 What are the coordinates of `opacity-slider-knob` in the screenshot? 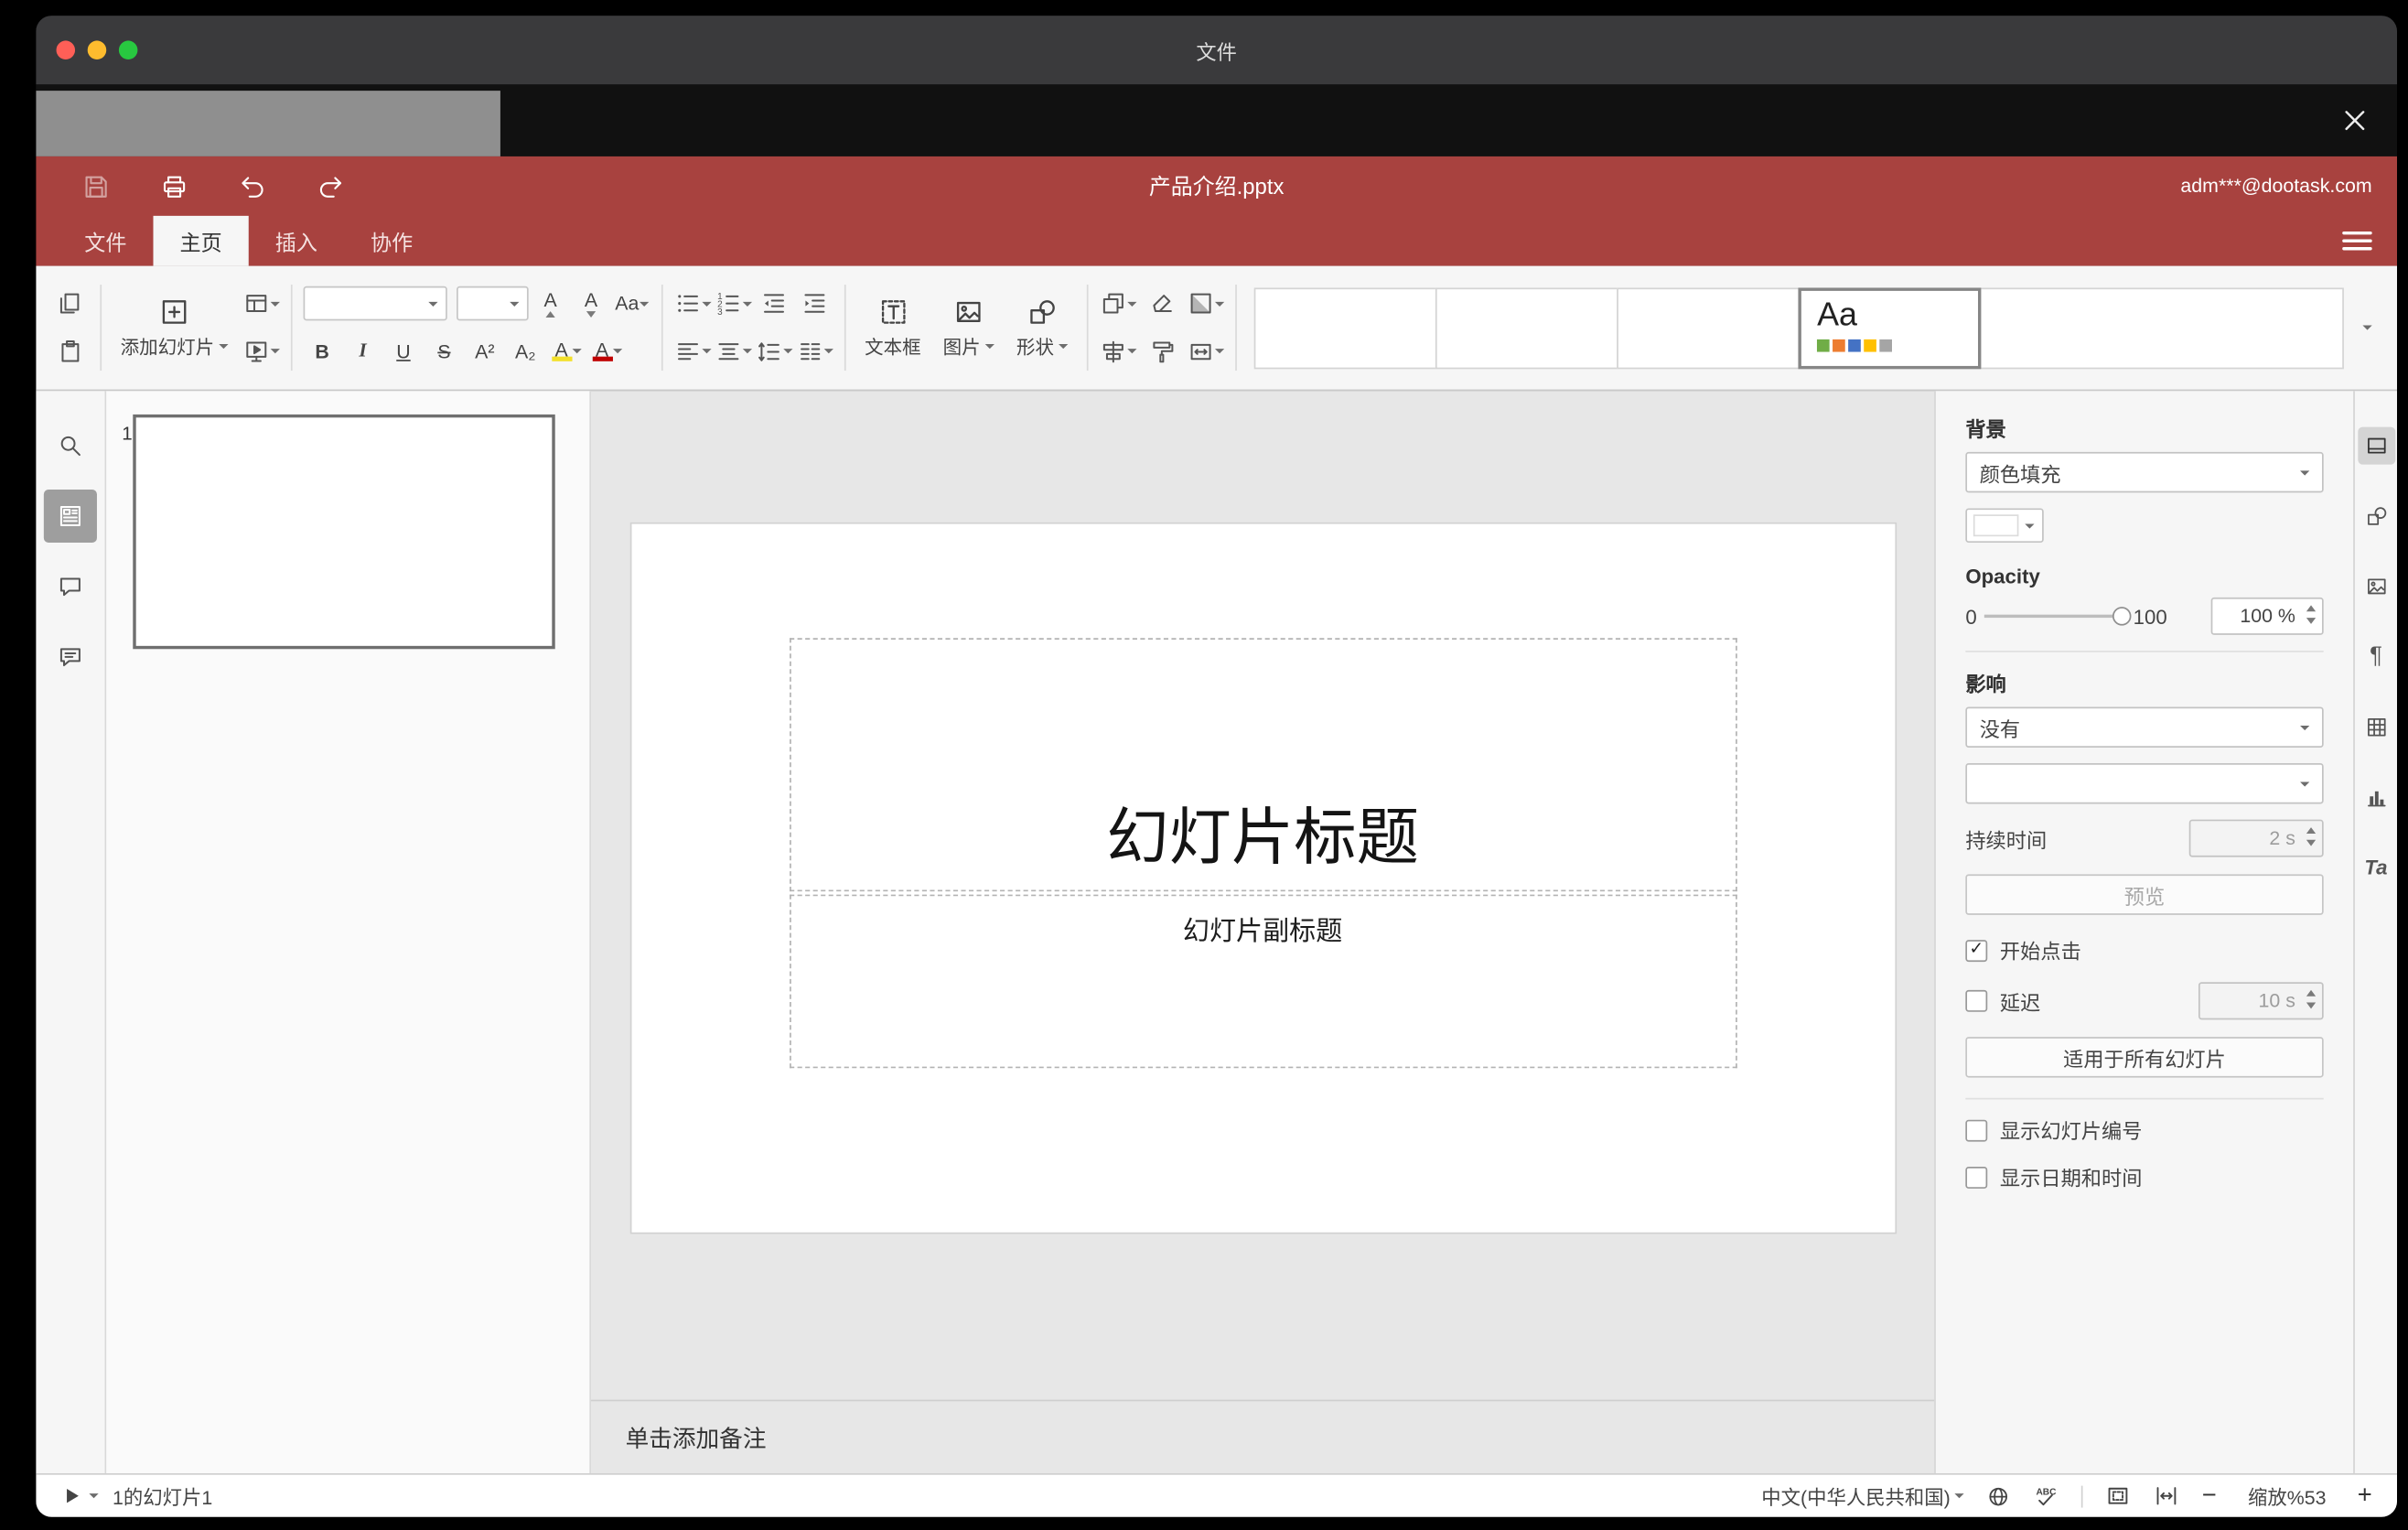 It's located at (2122, 616).